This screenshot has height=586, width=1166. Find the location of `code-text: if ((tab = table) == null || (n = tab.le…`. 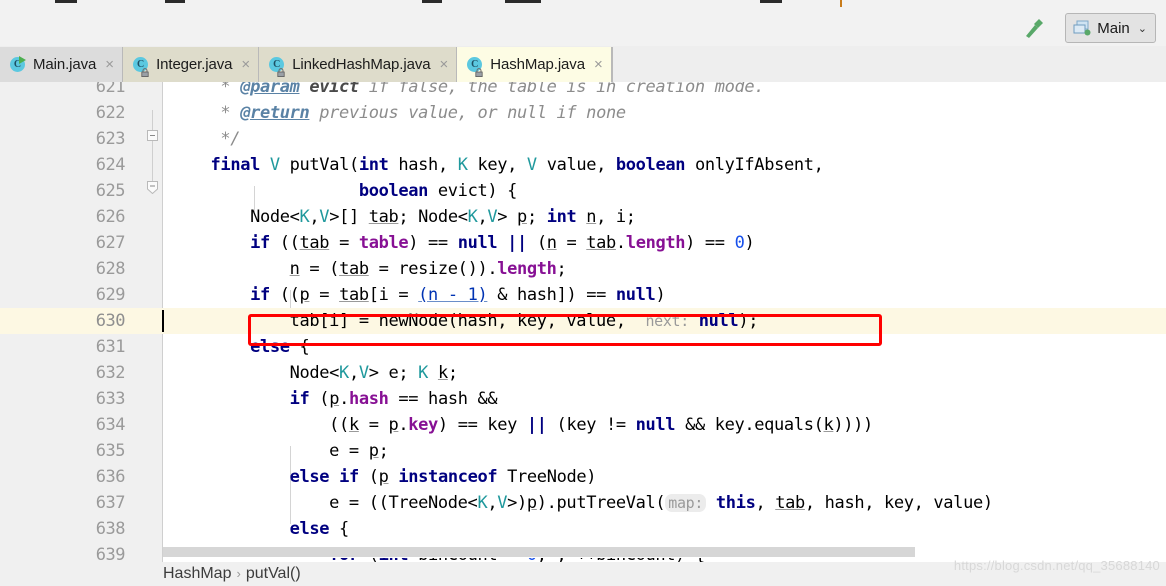

code-text: if ((tab = table) == null || (n = tab.le… is located at coordinates (502, 243).